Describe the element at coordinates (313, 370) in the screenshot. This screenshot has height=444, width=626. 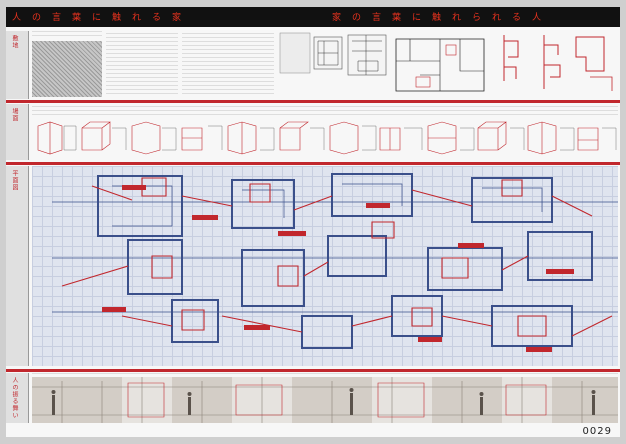
I see `section-divider-photo` at that location.